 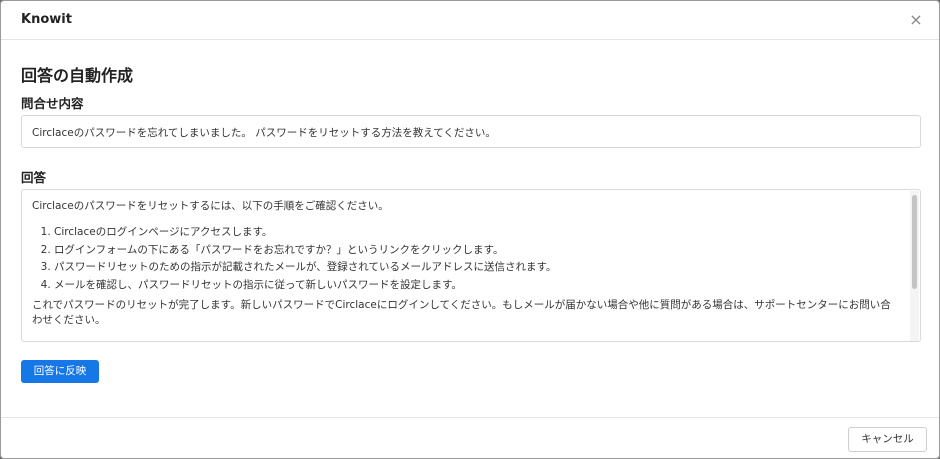 What do you see at coordinates (470, 20) in the screenshot?
I see `dialog-header: Knowit ×` at bounding box center [470, 20].